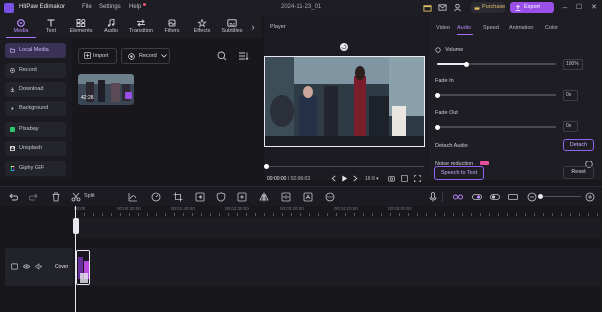  Describe the element at coordinates (111, 27) in the screenshot. I see `tab-audio: Audio` at that location.